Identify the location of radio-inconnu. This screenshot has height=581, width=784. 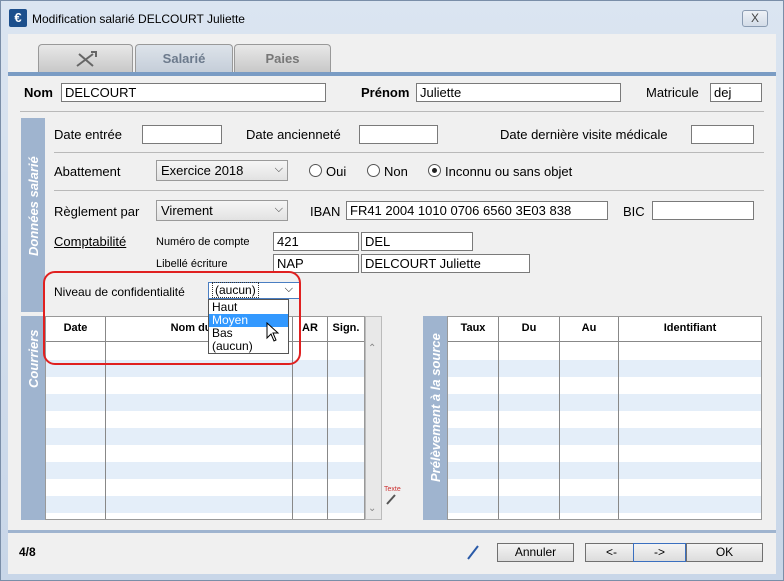
(434, 170).